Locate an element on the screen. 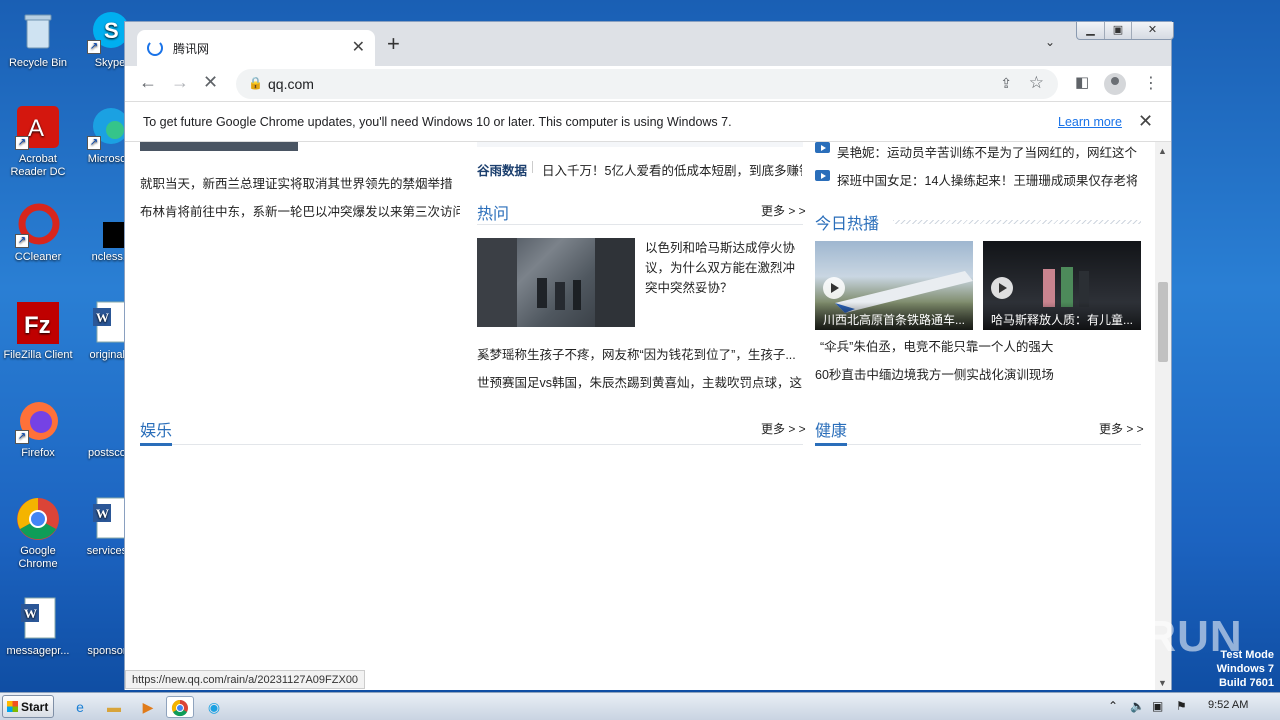 The height and width of the screenshot is (720, 1280). section-title-today-hot: 今日热播 is located at coordinates (847, 222).